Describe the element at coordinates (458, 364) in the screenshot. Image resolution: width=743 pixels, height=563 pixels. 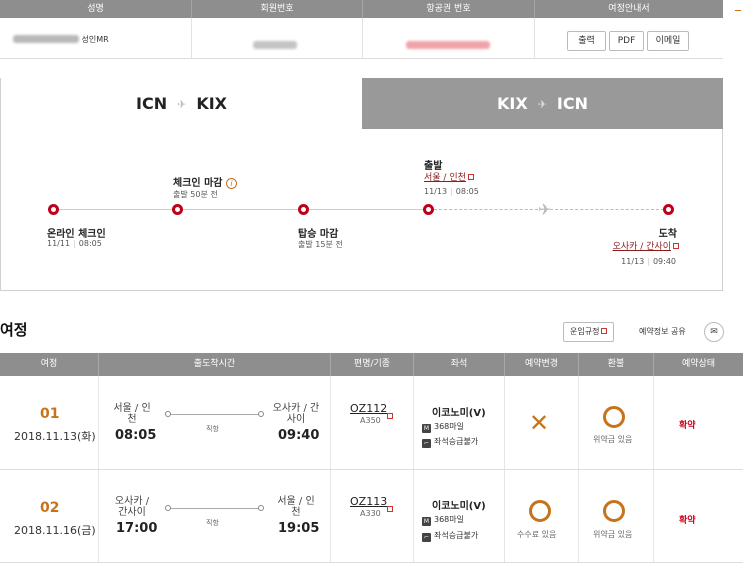
I see `col-seat: 좌석` at that location.